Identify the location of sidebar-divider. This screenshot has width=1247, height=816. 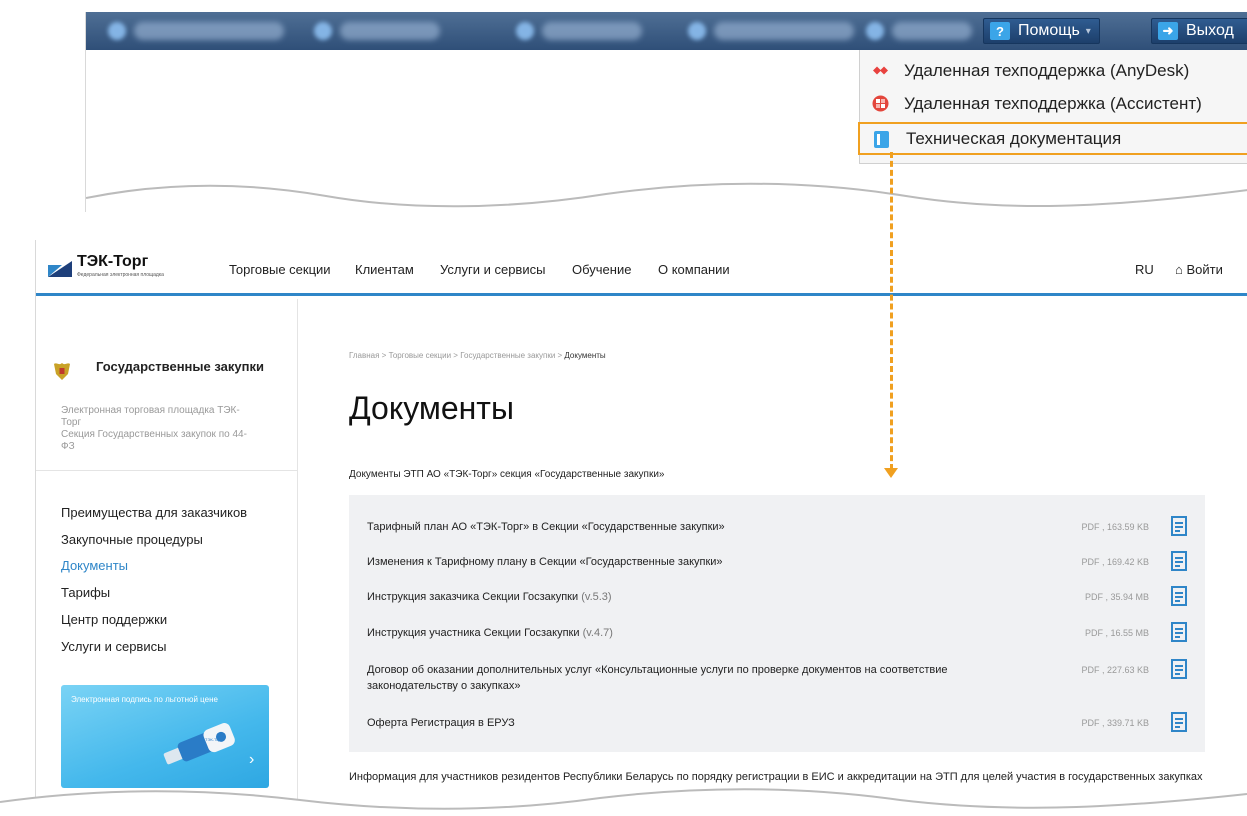
(167, 470).